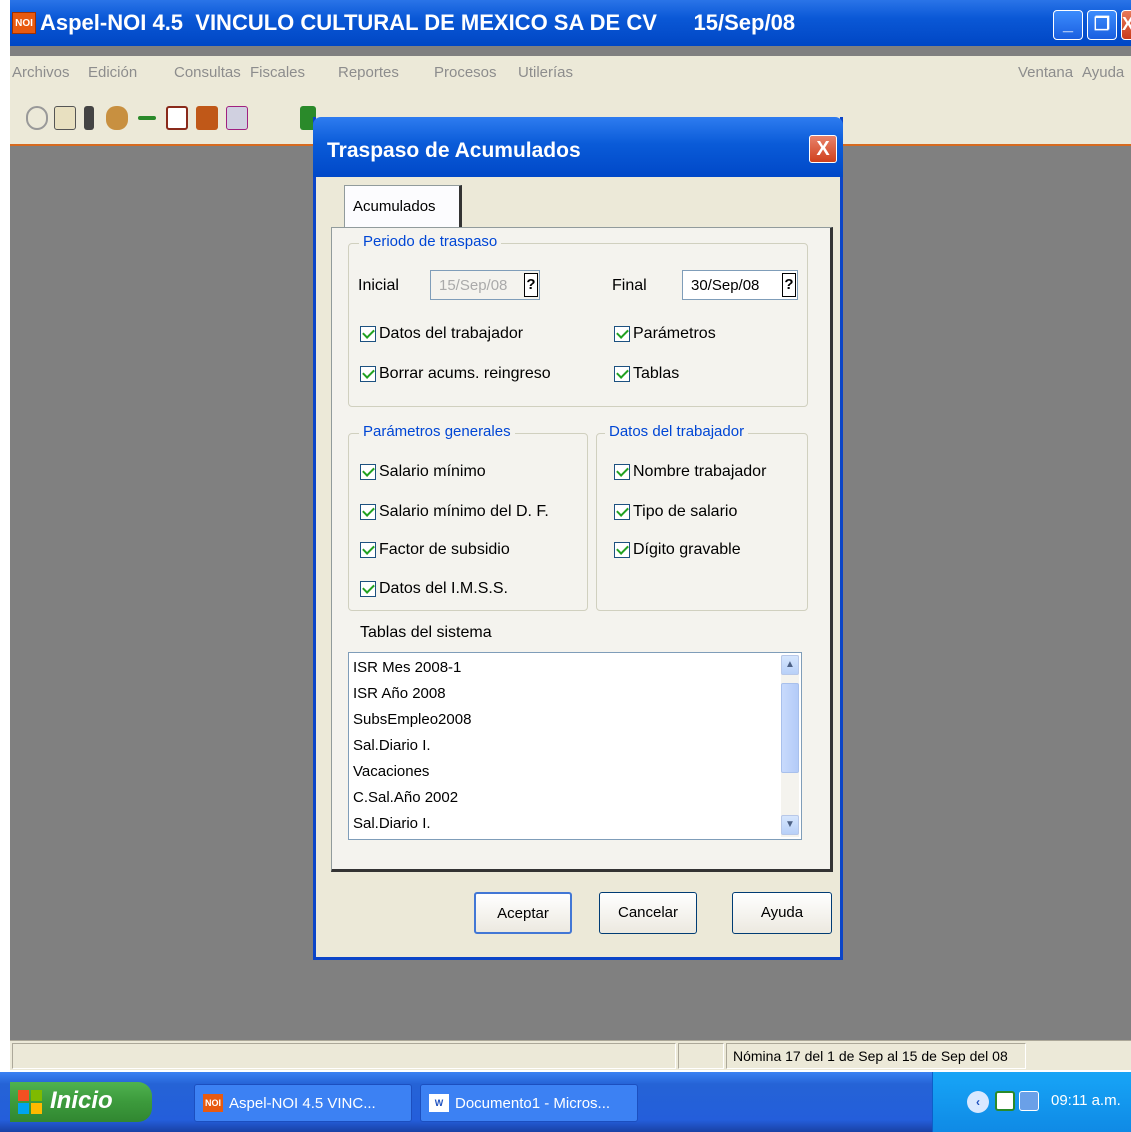 The height and width of the screenshot is (1132, 1131). What do you see at coordinates (81, 1102) in the screenshot?
I see `start-button: Inicio` at bounding box center [81, 1102].